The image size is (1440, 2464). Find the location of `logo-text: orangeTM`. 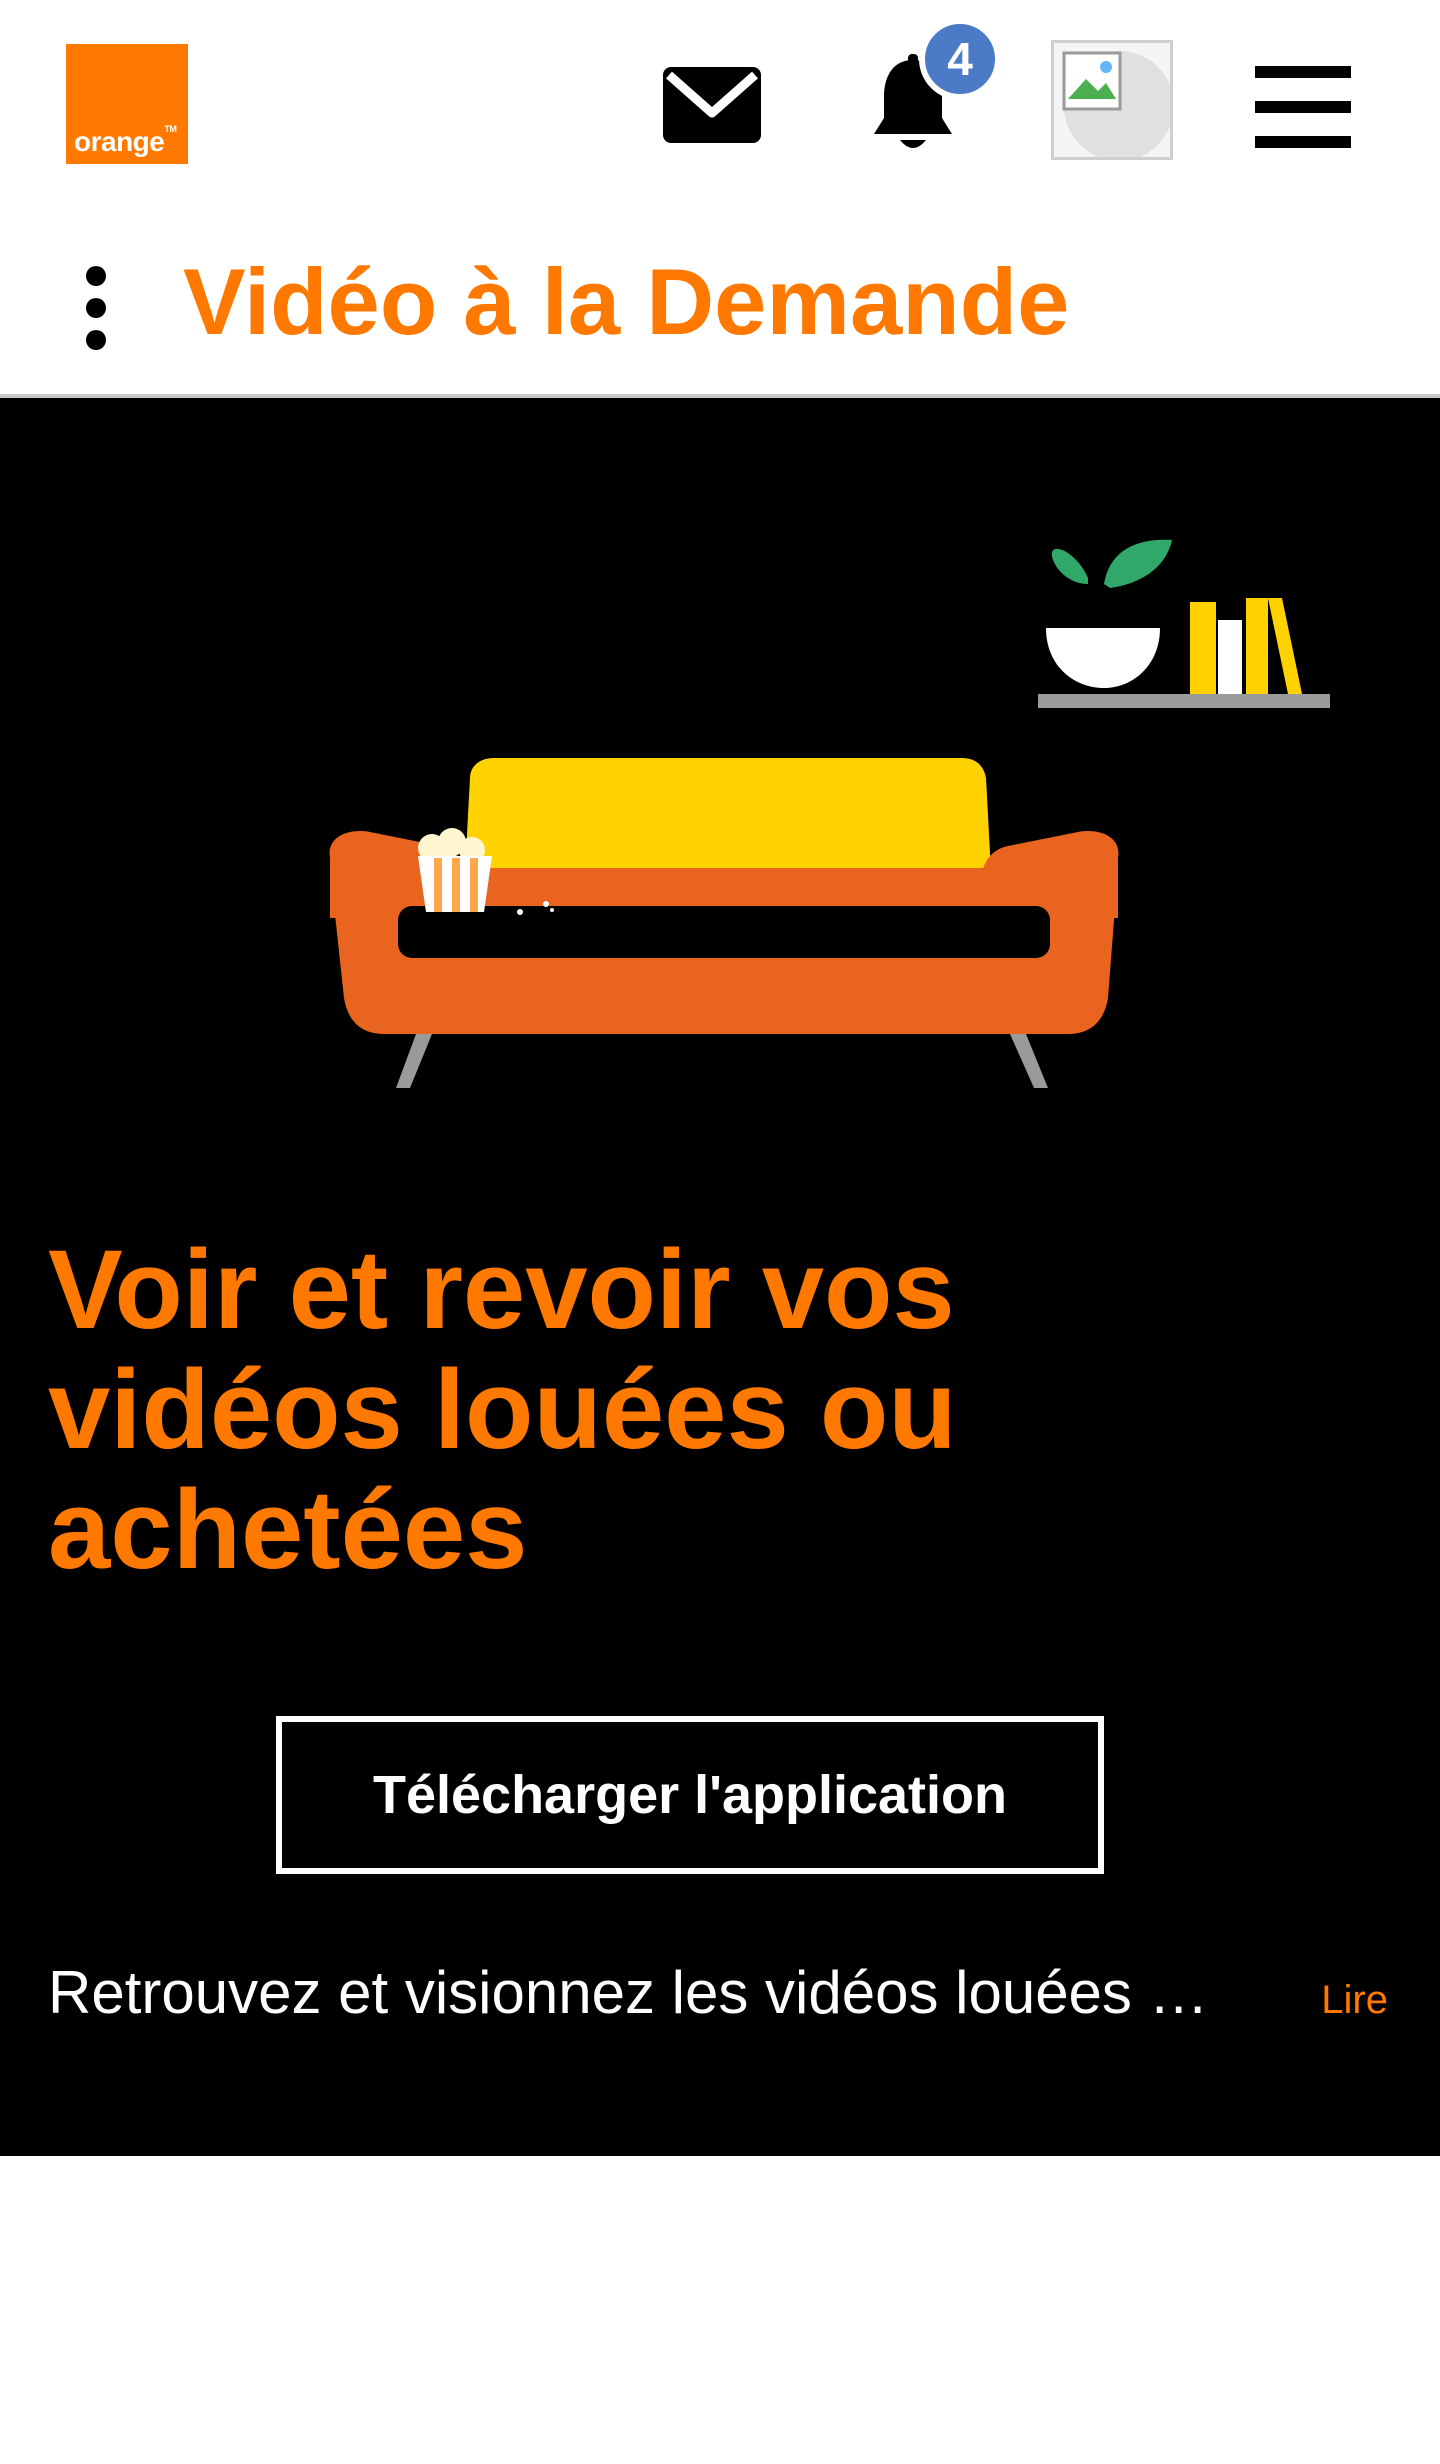

logo-text: orangeTM is located at coordinates (125, 140).